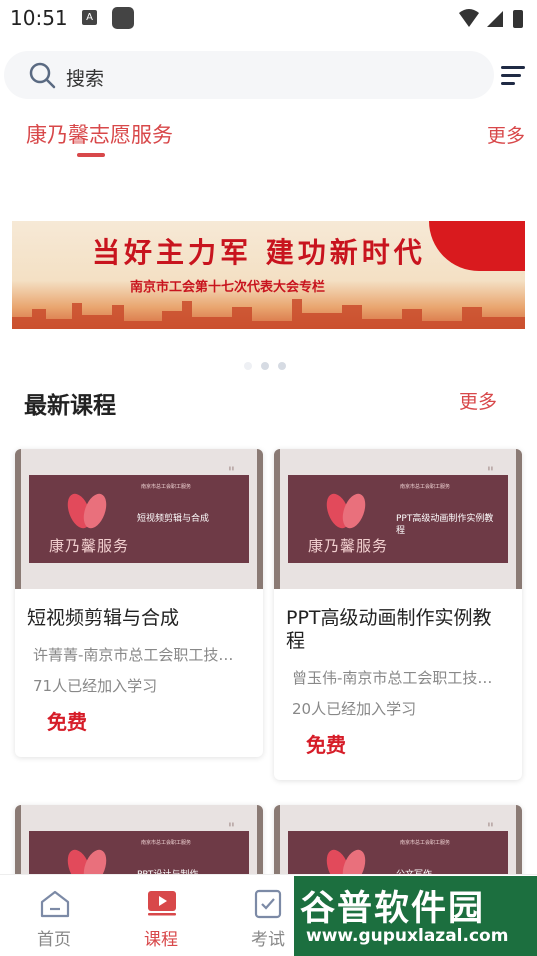 This screenshot has width=537, height=956. What do you see at coordinates (393, 909) in the screenshot?
I see `watermark-title: 谷普软件园` at bounding box center [393, 909].